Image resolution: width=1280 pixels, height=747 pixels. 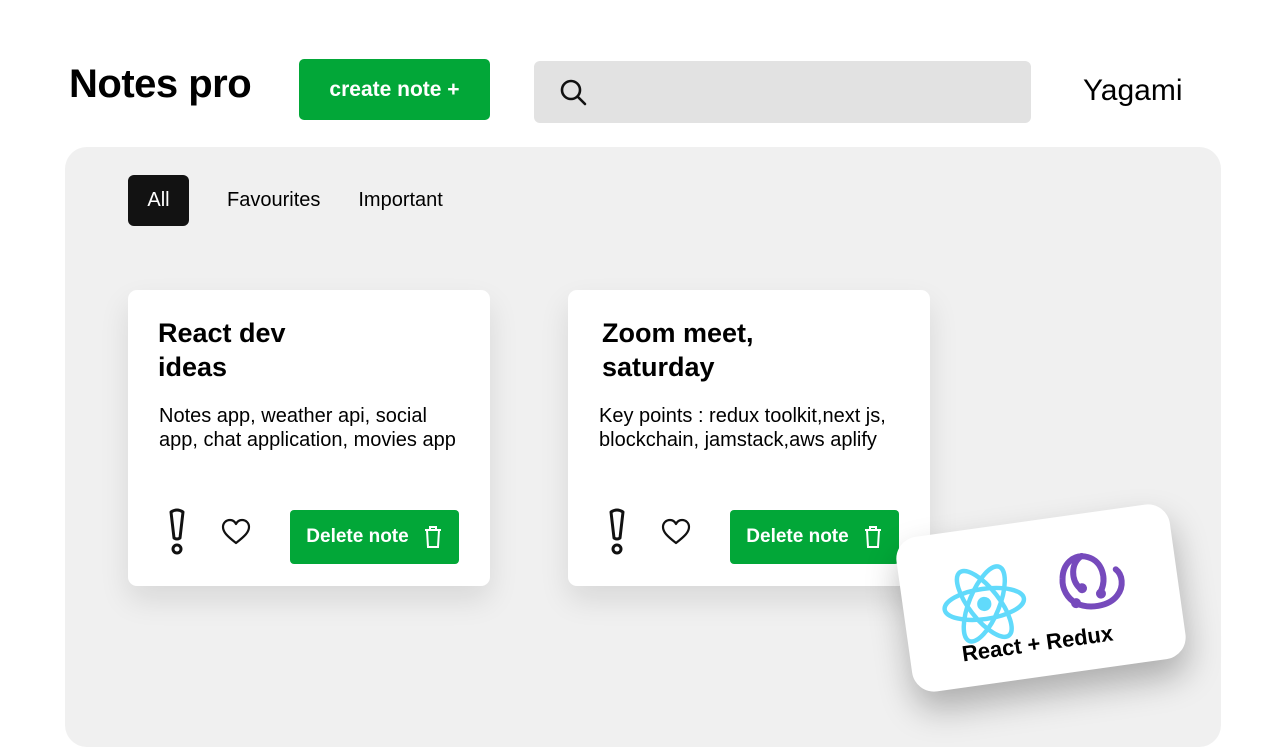 I want to click on app-title: Notes pro, so click(x=160, y=84).